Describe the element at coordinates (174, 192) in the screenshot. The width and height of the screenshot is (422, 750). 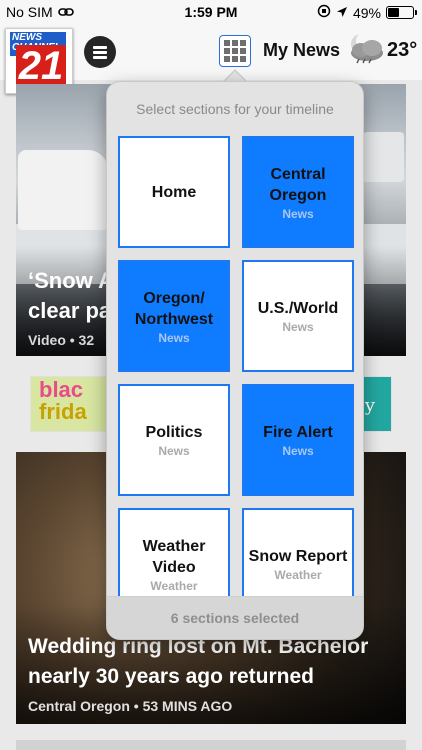
I see `section-tile-home: Home` at that location.